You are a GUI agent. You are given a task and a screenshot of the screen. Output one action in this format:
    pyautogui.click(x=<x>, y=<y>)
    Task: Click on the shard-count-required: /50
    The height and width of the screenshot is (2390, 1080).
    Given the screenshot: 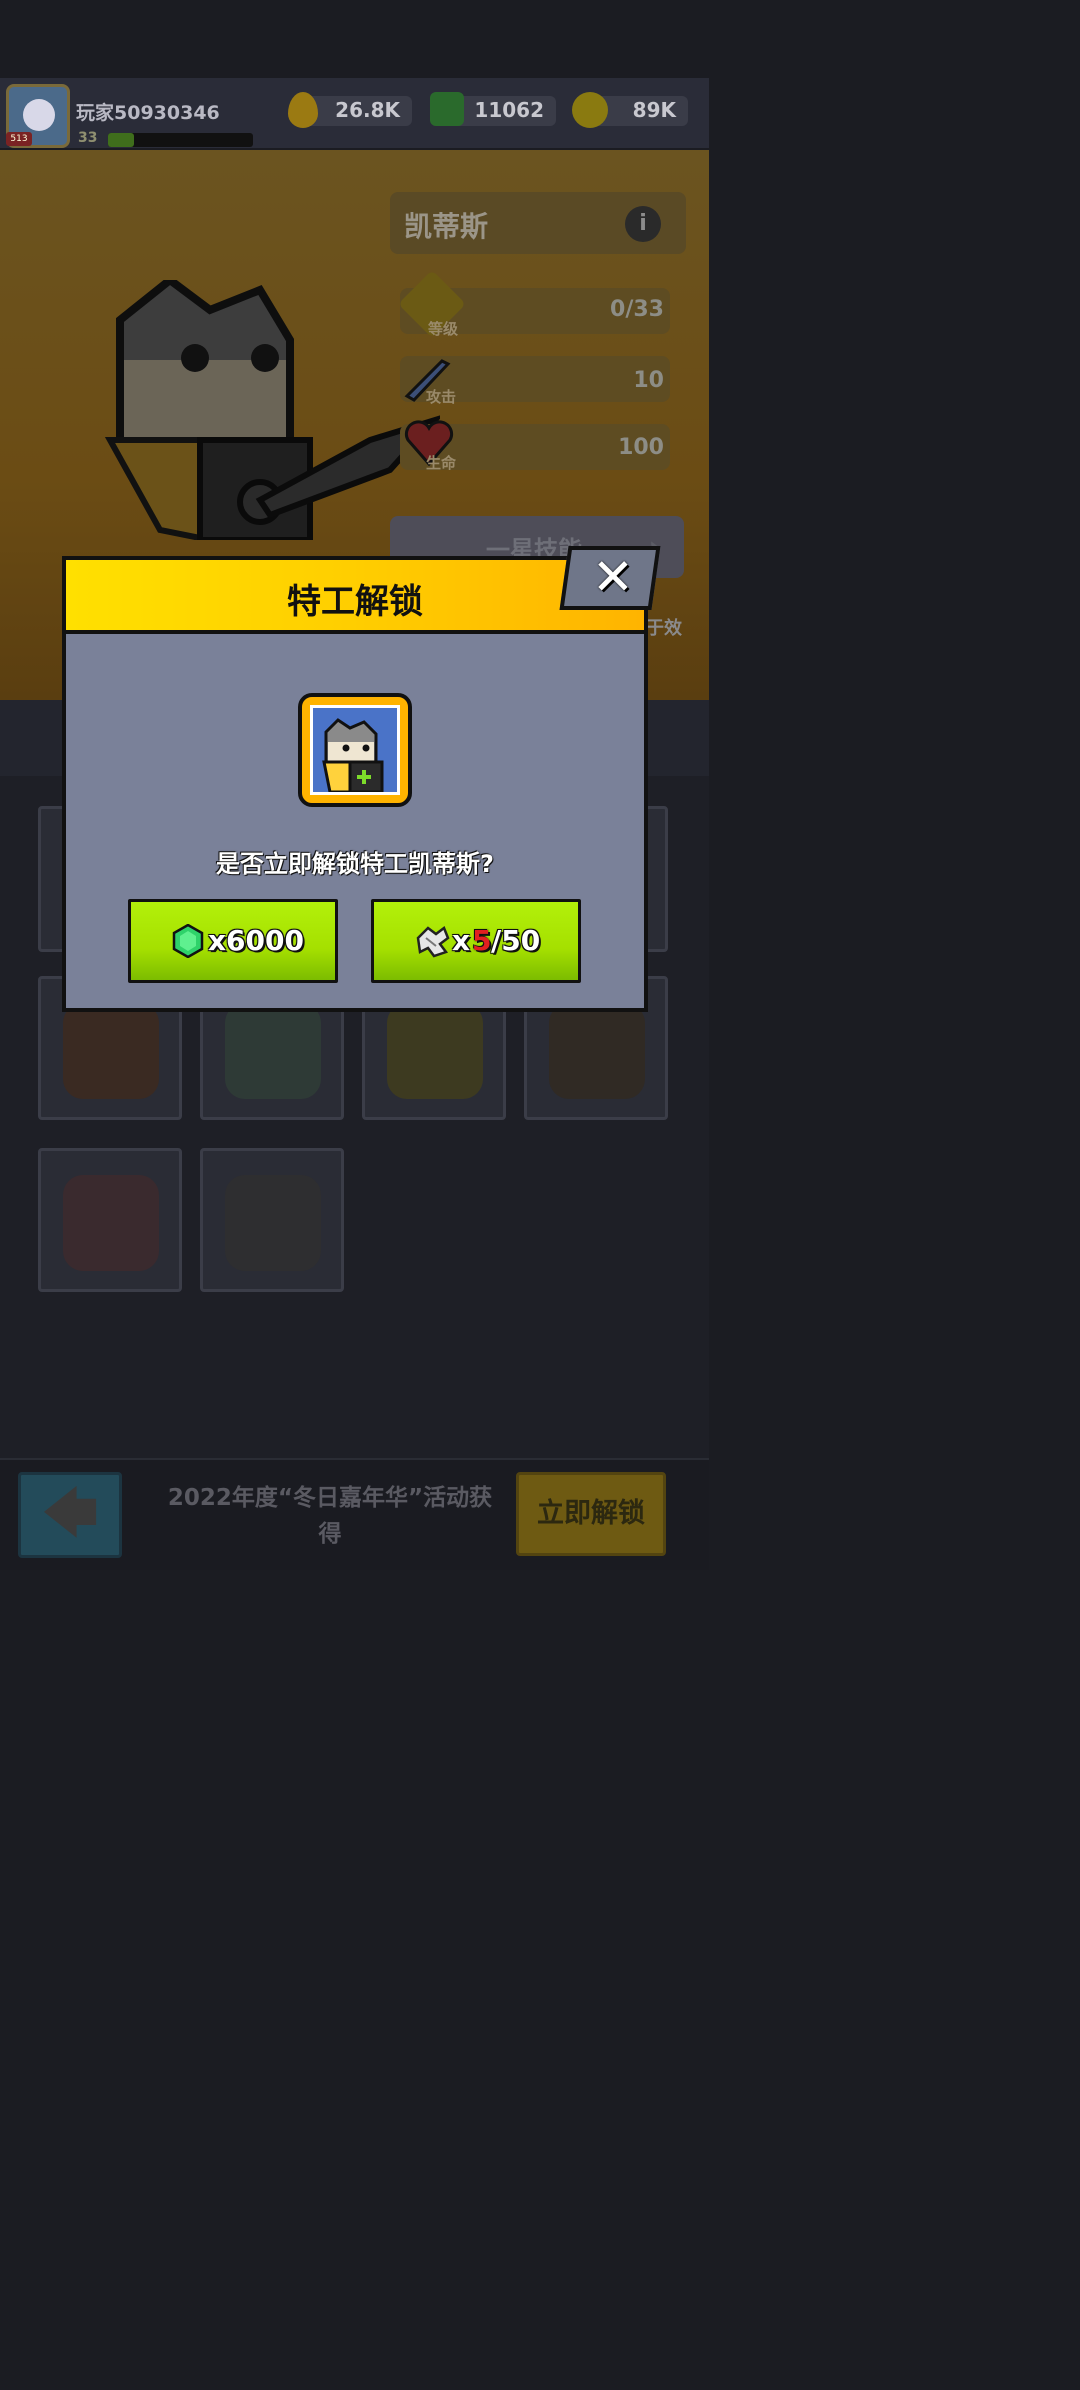 What is the action you would take?
    pyautogui.click(x=516, y=940)
    